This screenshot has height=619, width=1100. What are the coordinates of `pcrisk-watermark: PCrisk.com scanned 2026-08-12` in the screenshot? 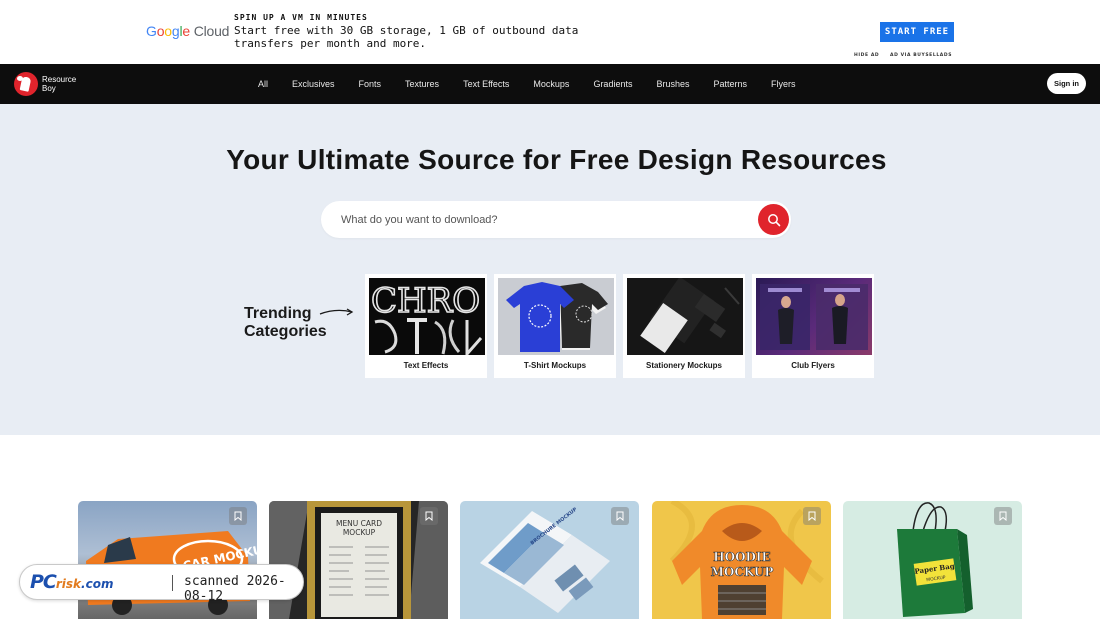 It's located at (161, 584).